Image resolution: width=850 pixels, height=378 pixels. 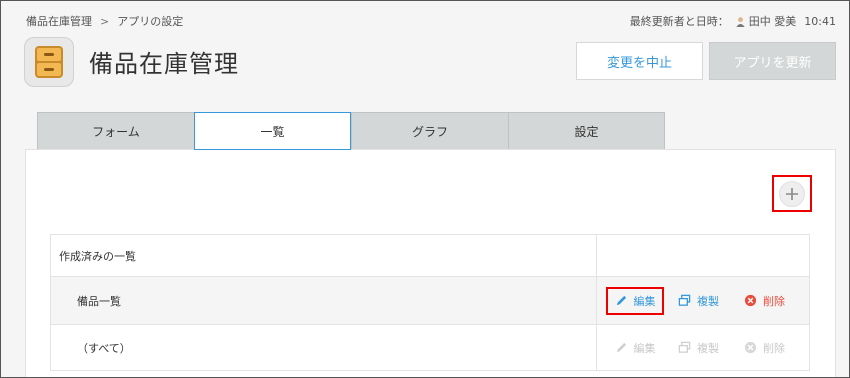 What do you see at coordinates (820, 21) in the screenshot?
I see `last-update-time: 10:41` at bounding box center [820, 21].